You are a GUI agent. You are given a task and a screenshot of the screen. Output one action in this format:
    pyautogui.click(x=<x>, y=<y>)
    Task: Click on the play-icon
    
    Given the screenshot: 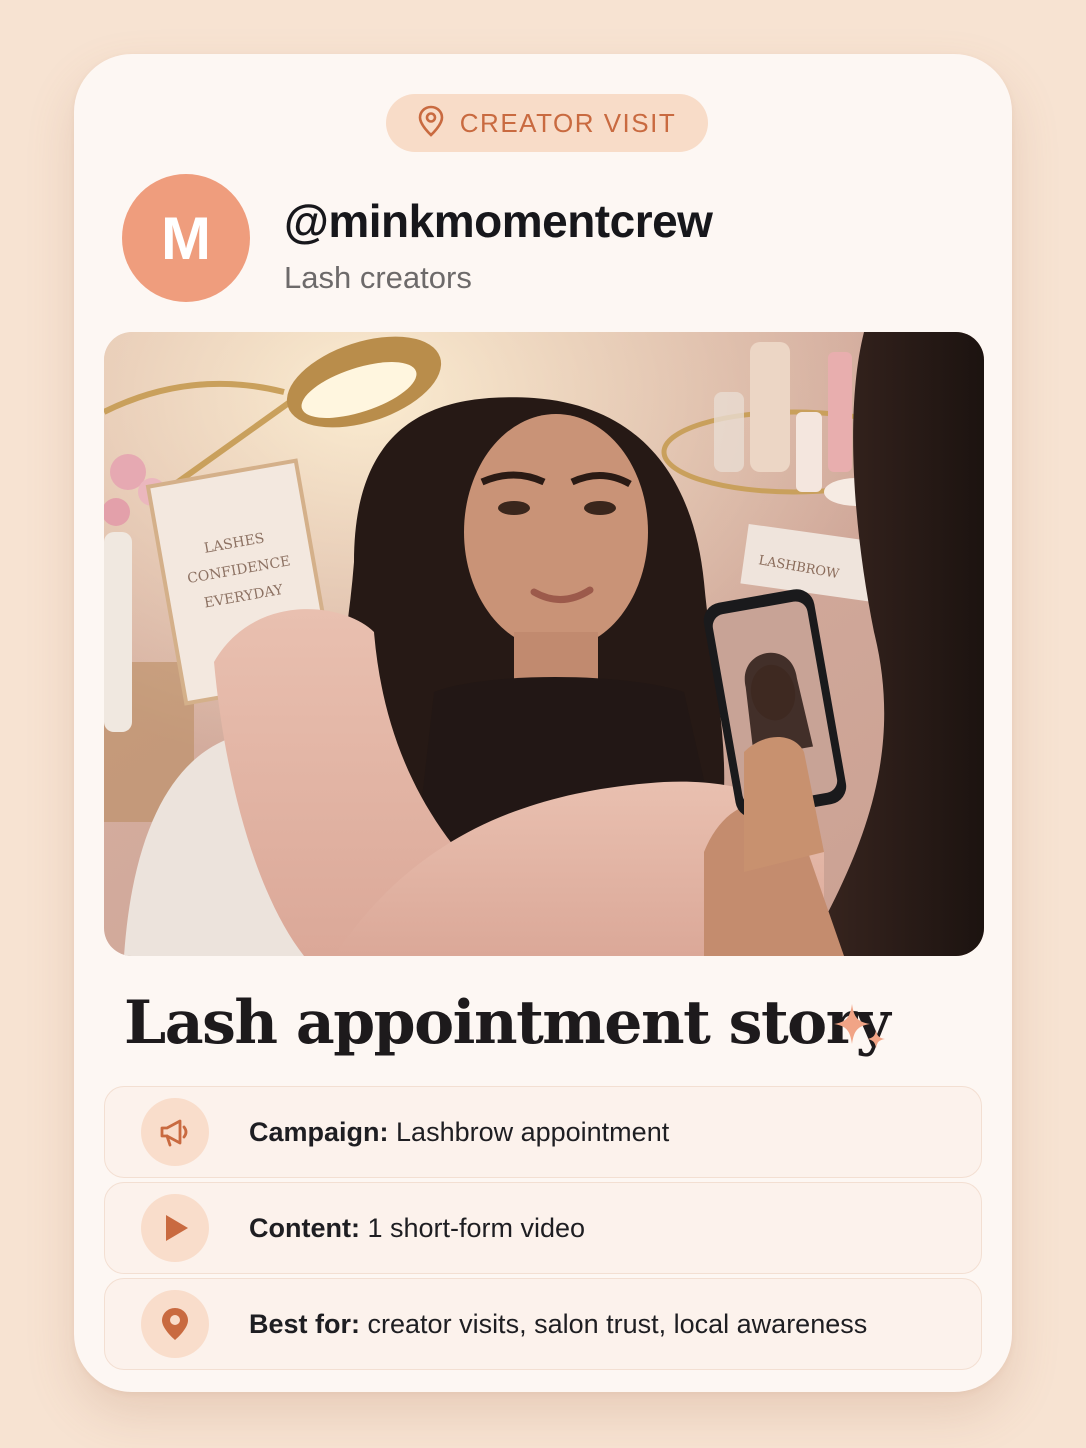 What is the action you would take?
    pyautogui.click(x=175, y=1228)
    